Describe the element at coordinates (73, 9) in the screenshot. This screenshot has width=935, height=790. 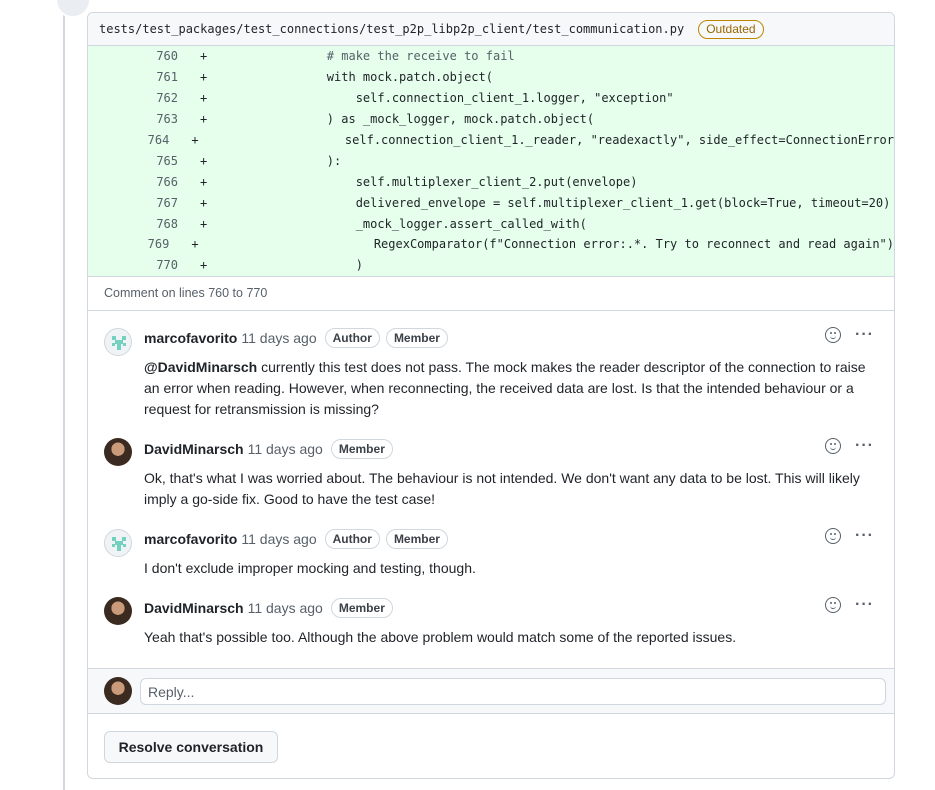
I see `timeline-badge` at that location.